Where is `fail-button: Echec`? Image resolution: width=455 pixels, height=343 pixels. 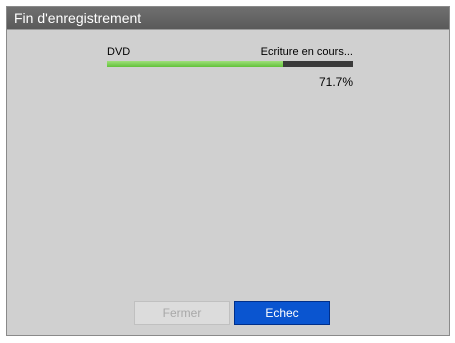 fail-button: Echec is located at coordinates (282, 313).